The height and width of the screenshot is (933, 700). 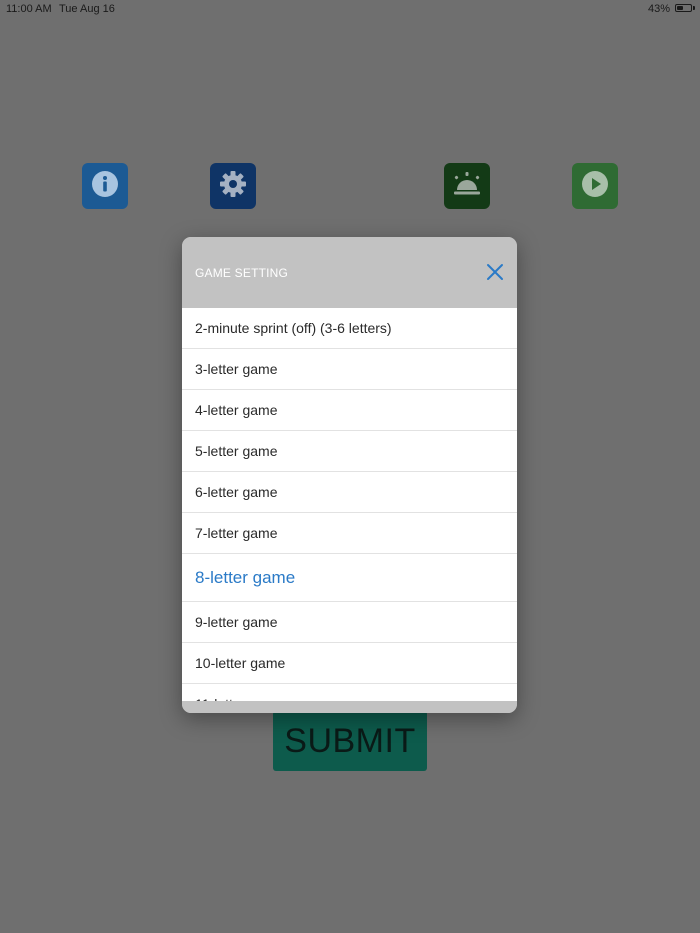 I want to click on service-bell-icon, so click(x=467, y=186).